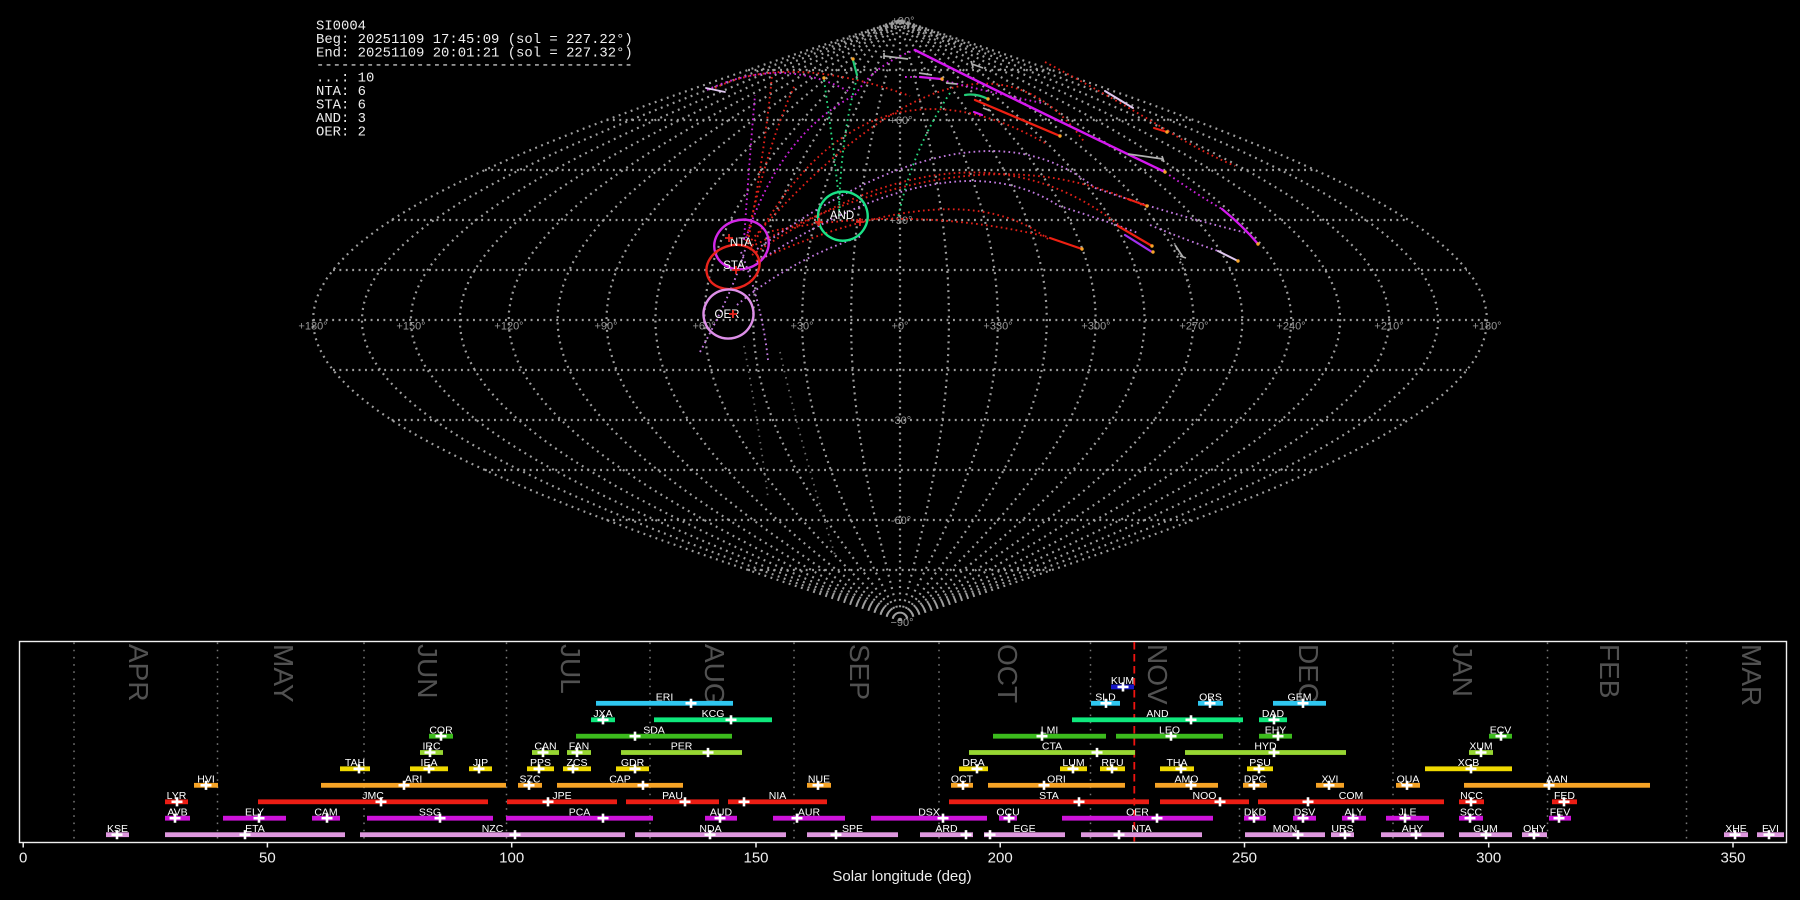 This screenshot has height=900, width=1800. I want to click on svg-text: PCA, so click(580, 812).